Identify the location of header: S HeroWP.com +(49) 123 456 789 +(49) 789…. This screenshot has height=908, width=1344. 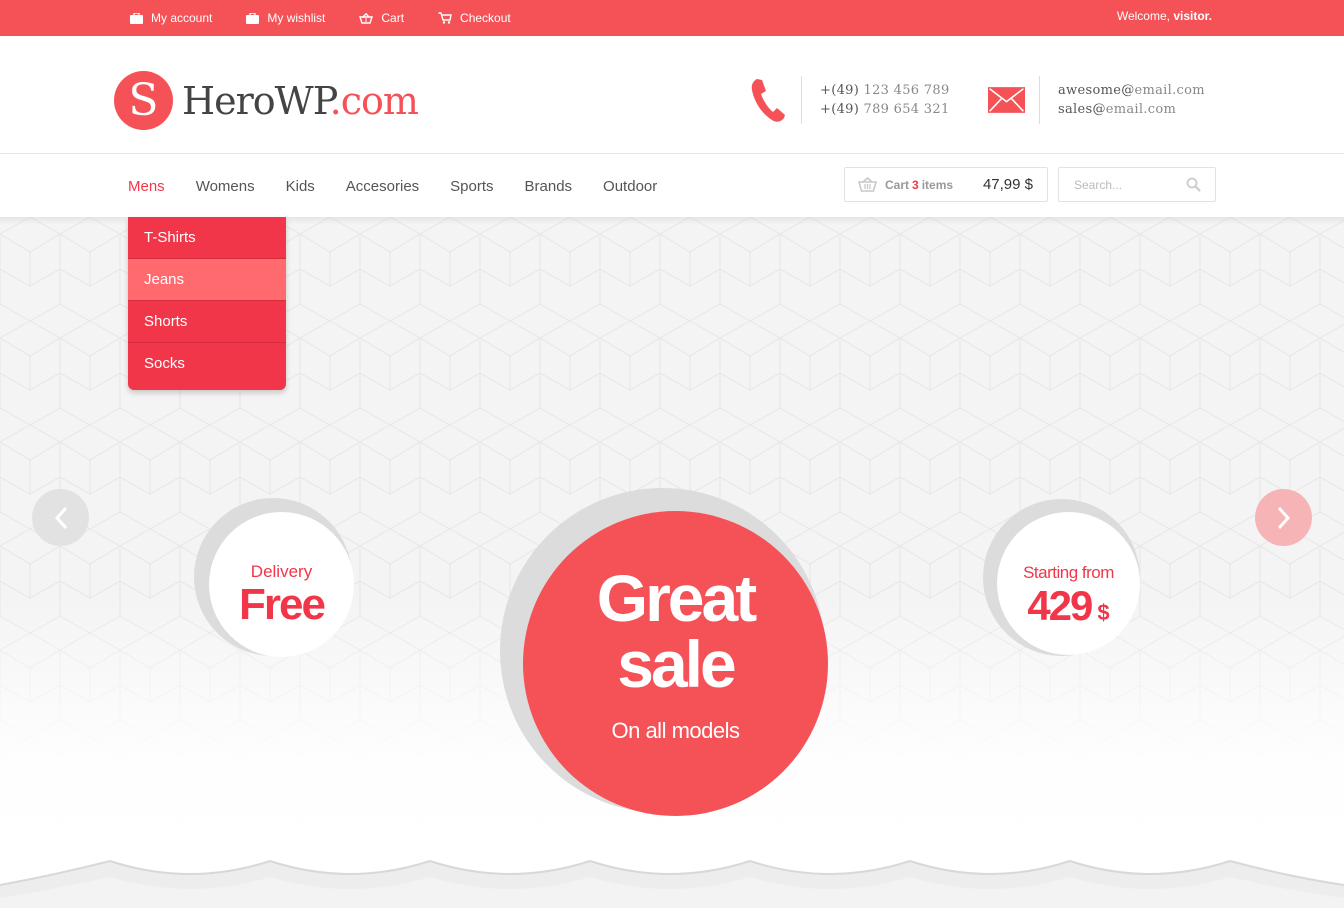
(672, 95).